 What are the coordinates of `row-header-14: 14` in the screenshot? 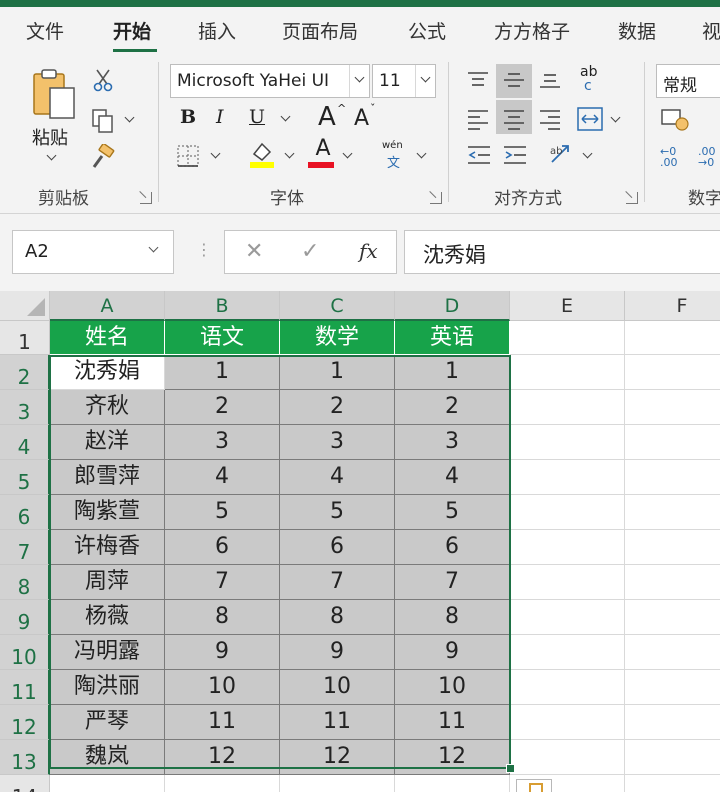 It's located at (25, 783).